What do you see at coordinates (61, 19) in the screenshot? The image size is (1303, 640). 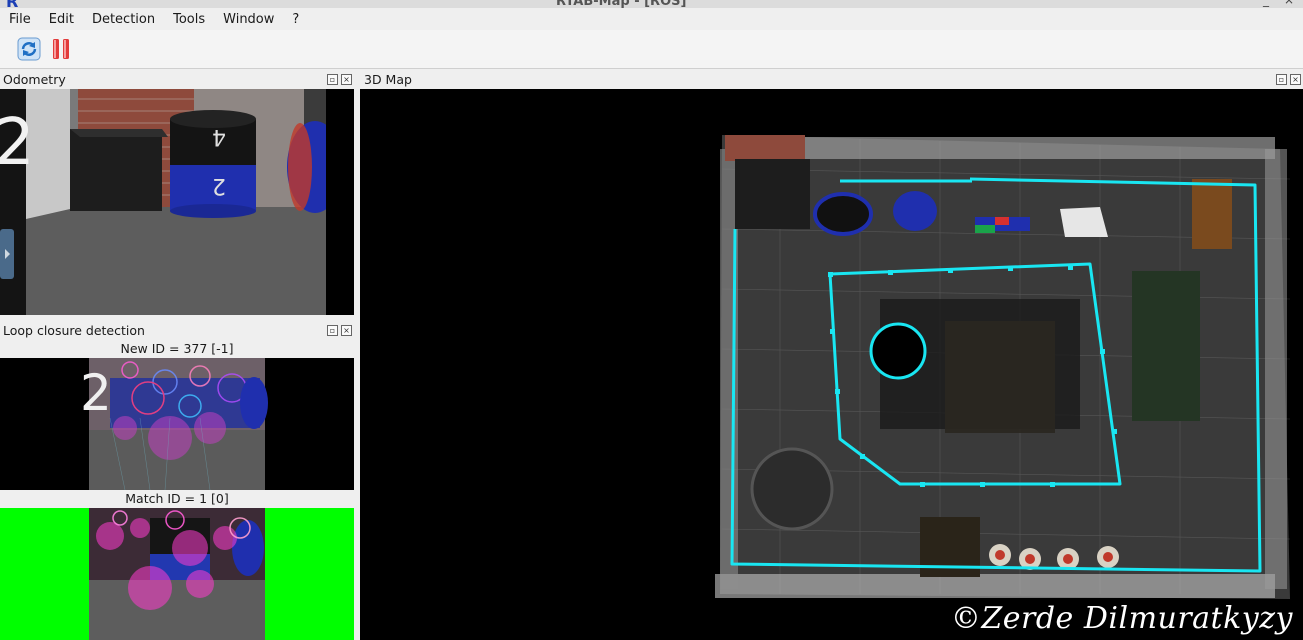 I see `menu-edit: Edit` at bounding box center [61, 19].